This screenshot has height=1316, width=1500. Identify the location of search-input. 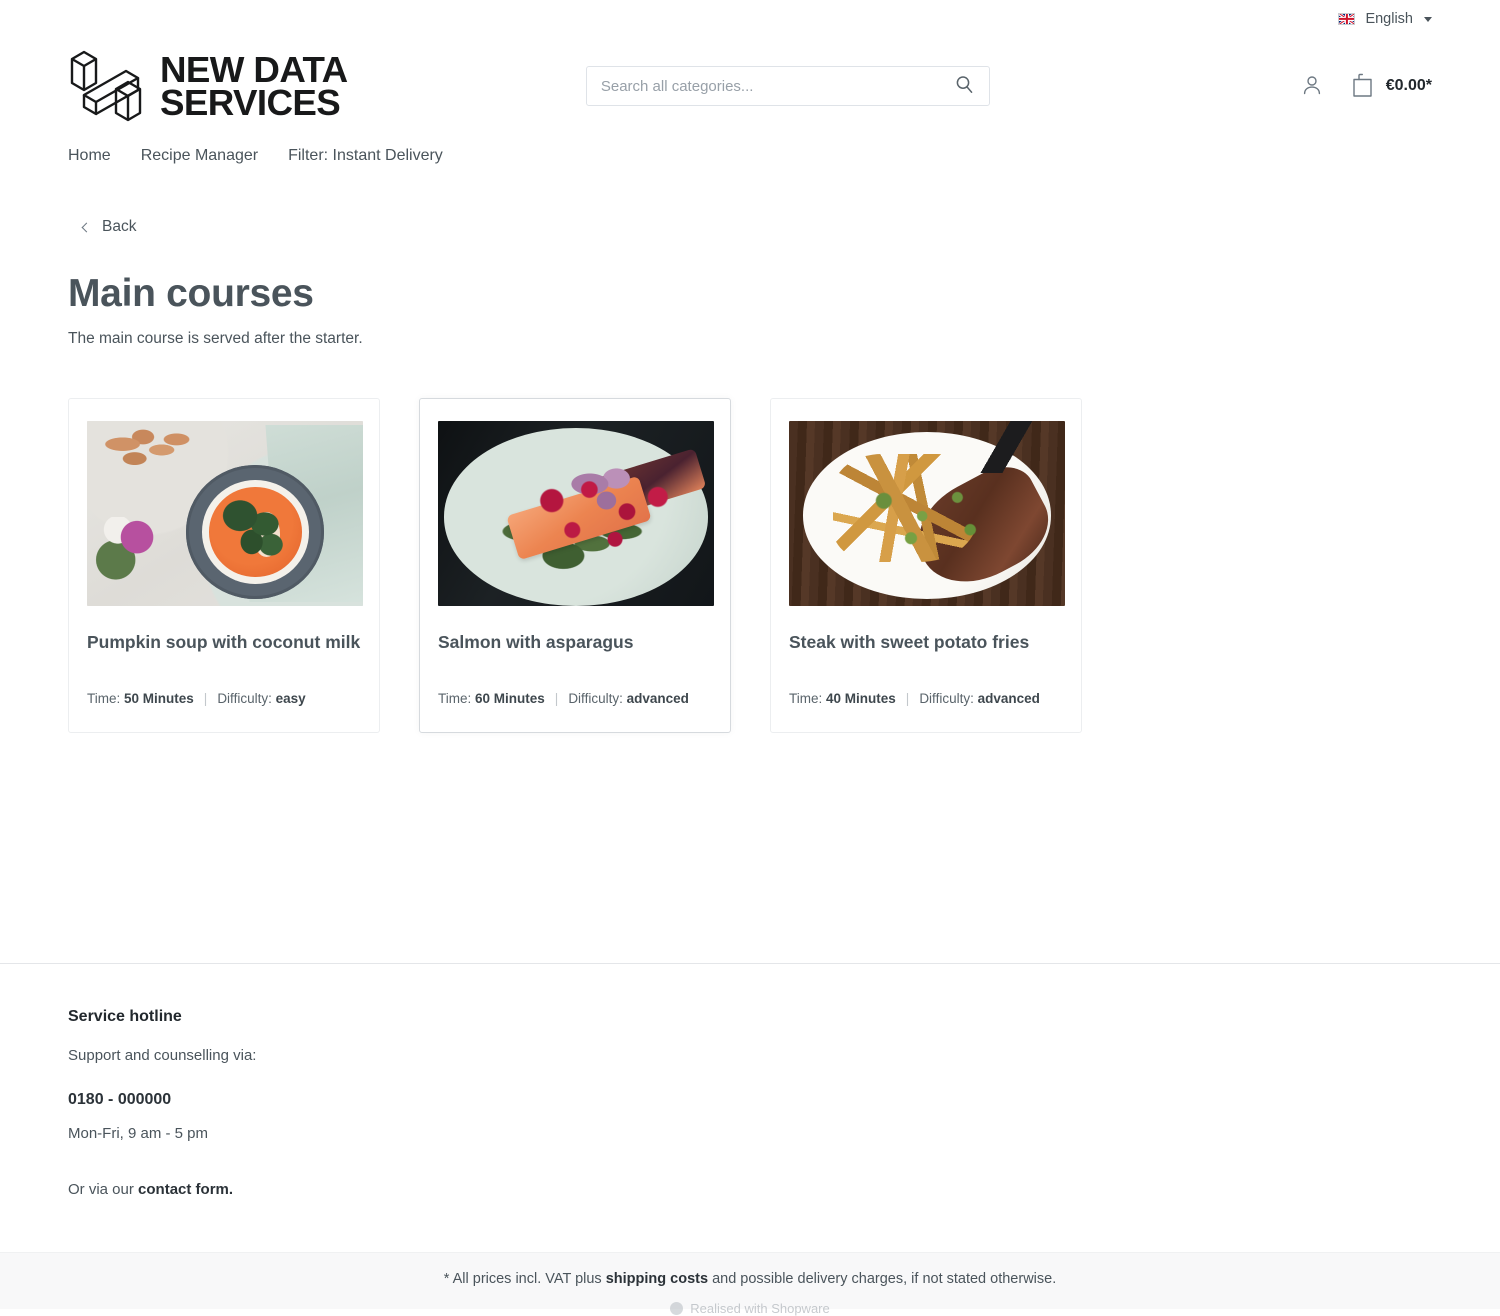
(776, 86).